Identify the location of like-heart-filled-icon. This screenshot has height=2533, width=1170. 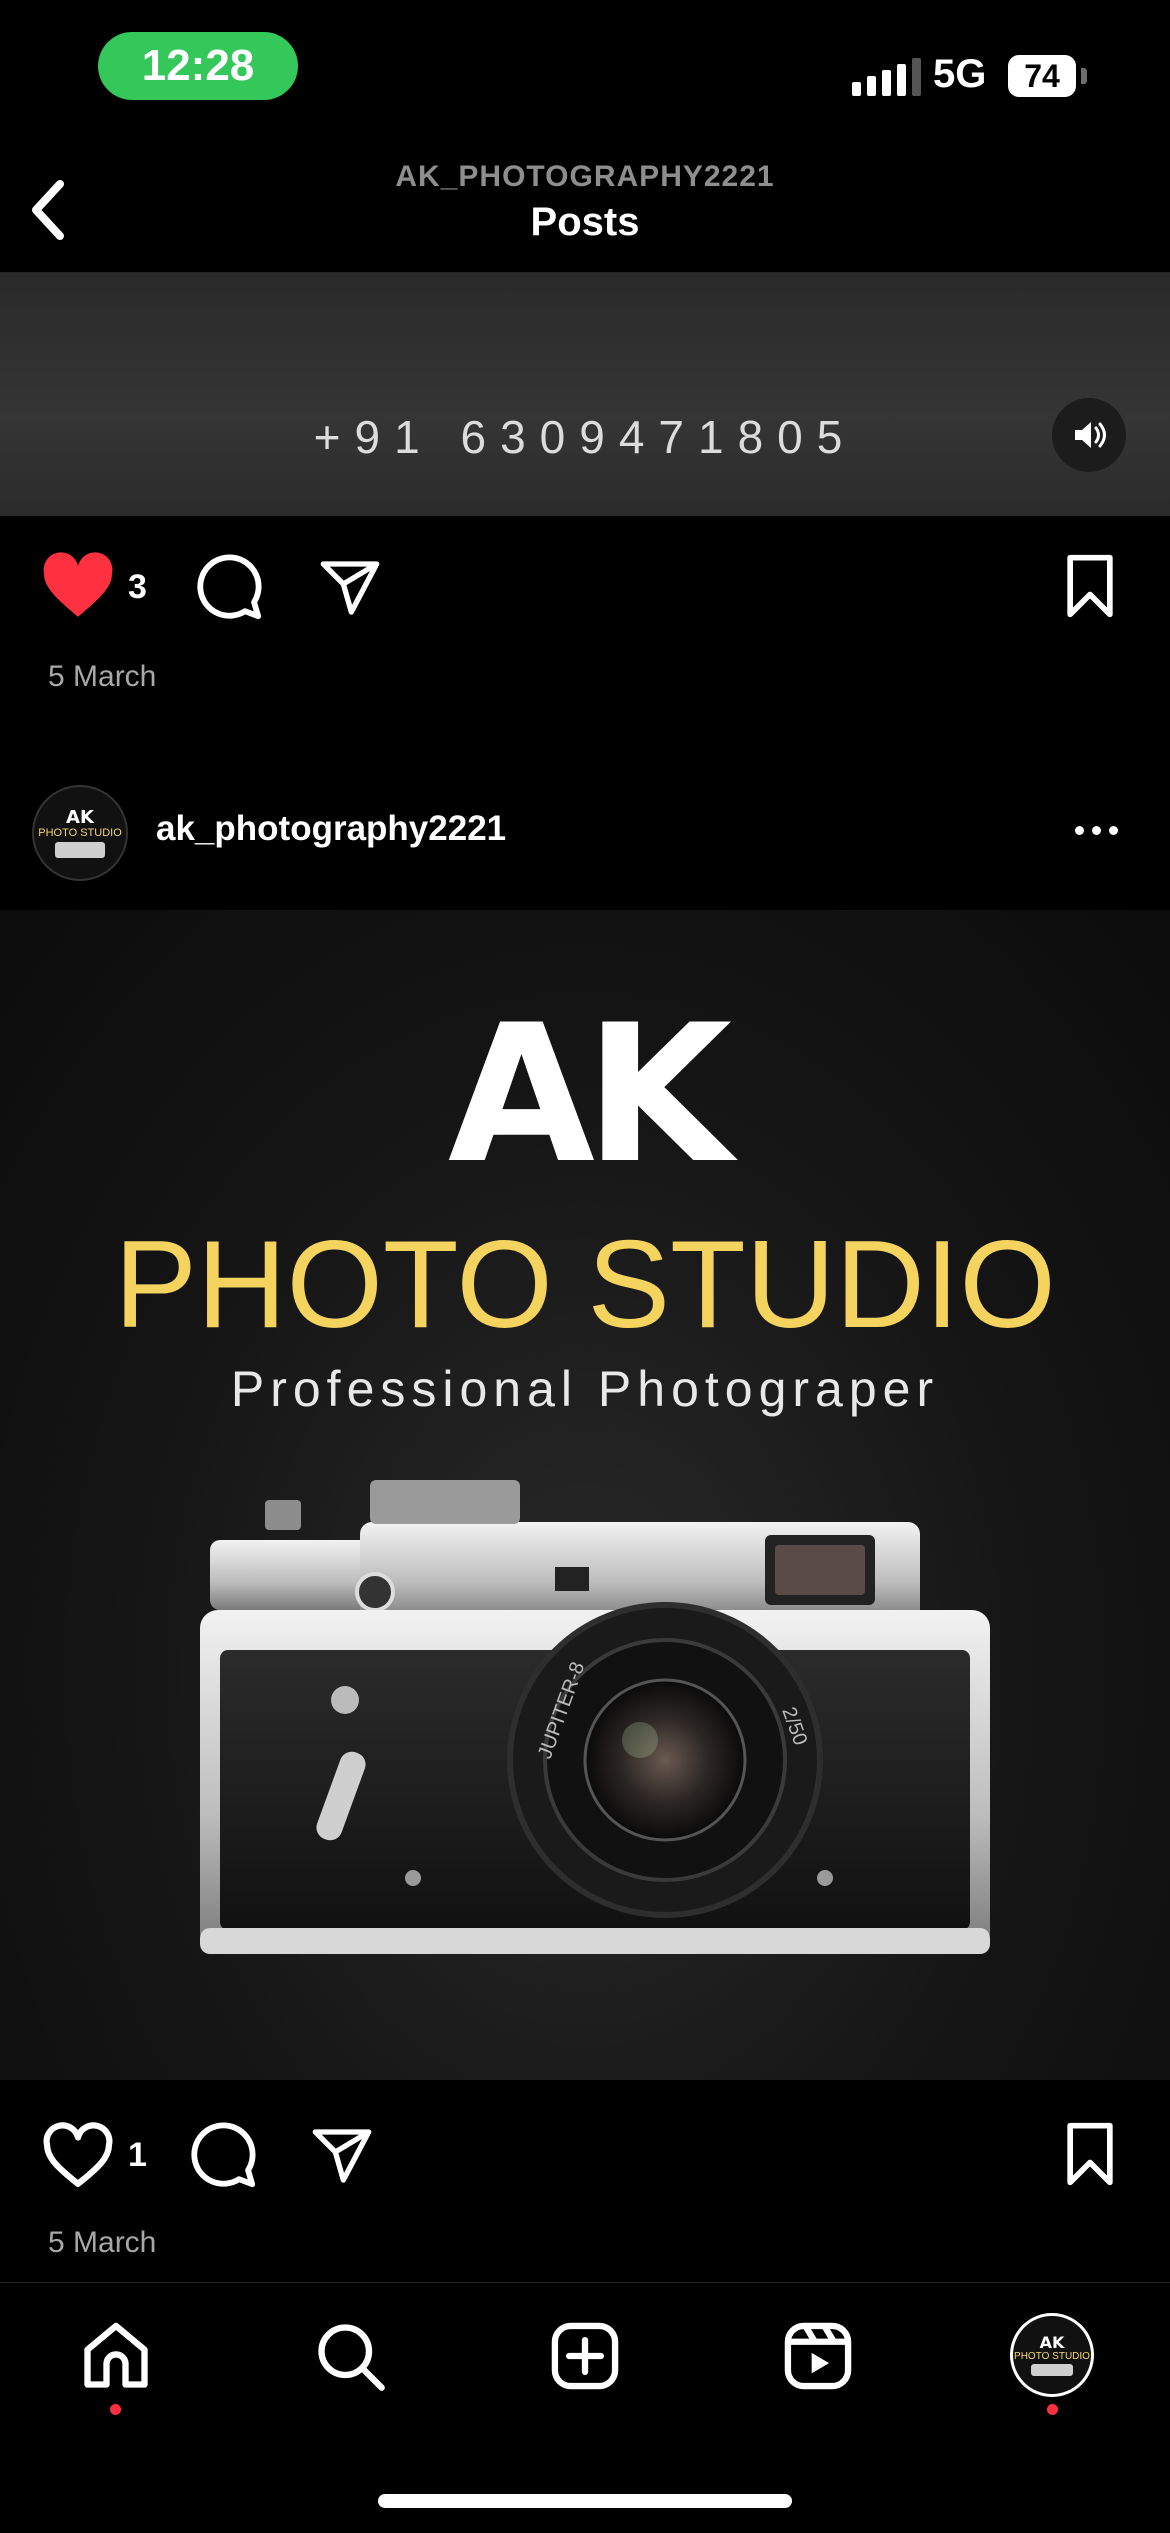
(78, 586).